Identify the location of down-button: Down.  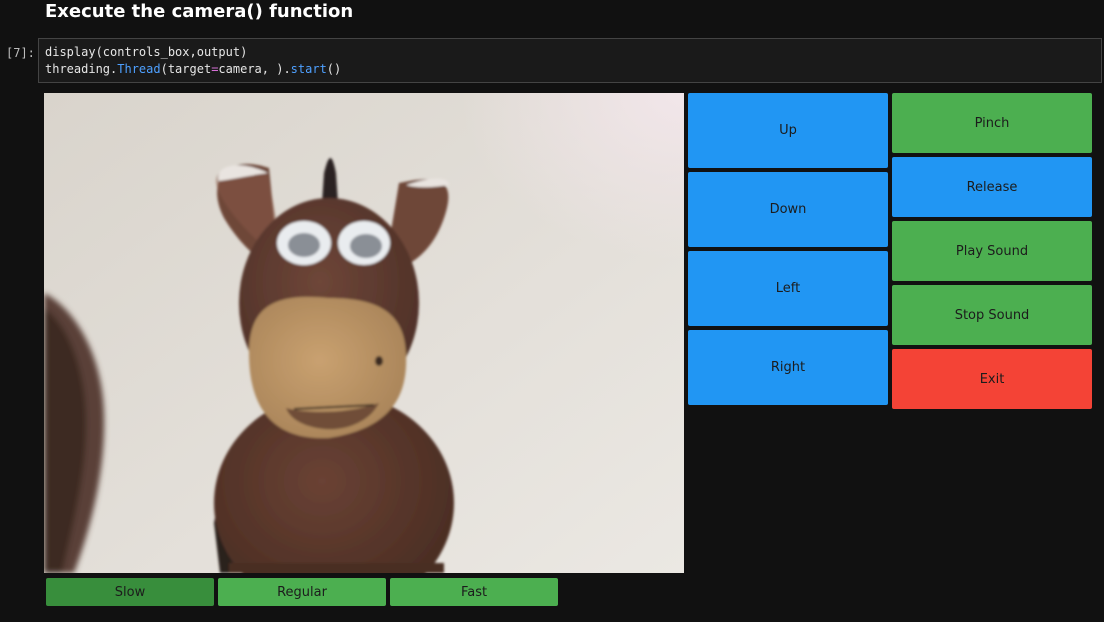
(788, 209).